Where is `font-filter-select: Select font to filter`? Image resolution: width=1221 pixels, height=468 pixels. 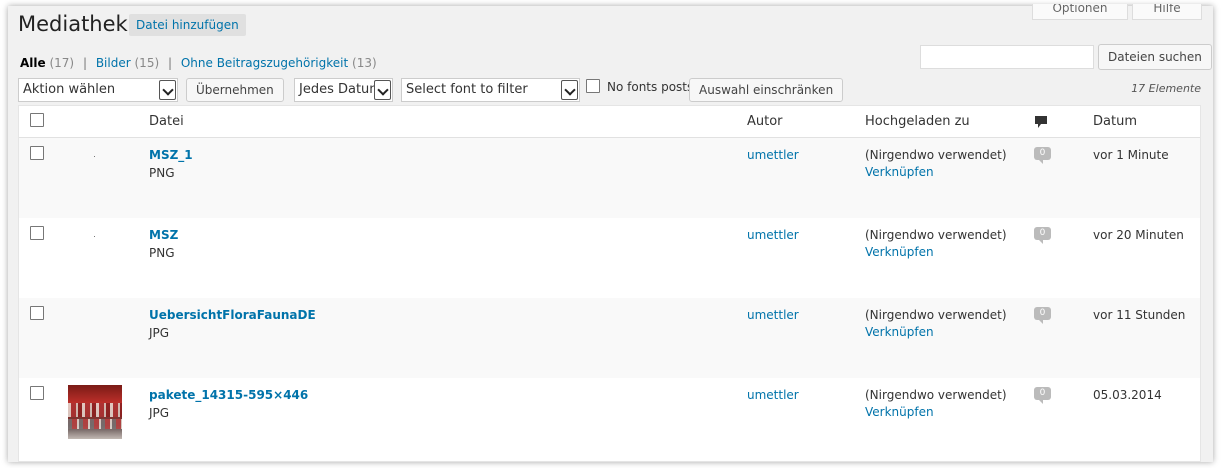
font-filter-select: Select font to filter is located at coordinates (490, 90).